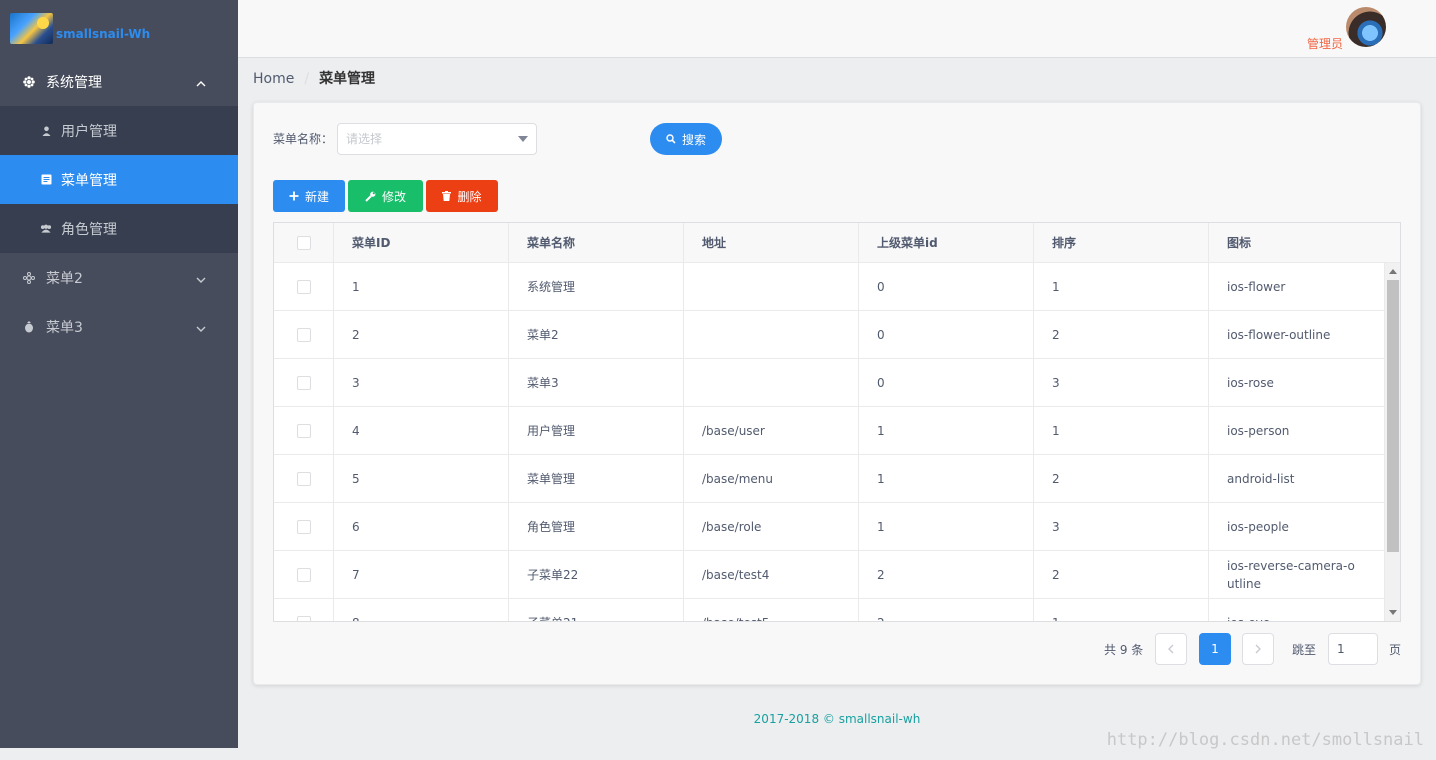 The height and width of the screenshot is (760, 1436). What do you see at coordinates (1291, 574) in the screenshot?
I see `table-cell: ios-reverse-camera-outline` at bounding box center [1291, 574].